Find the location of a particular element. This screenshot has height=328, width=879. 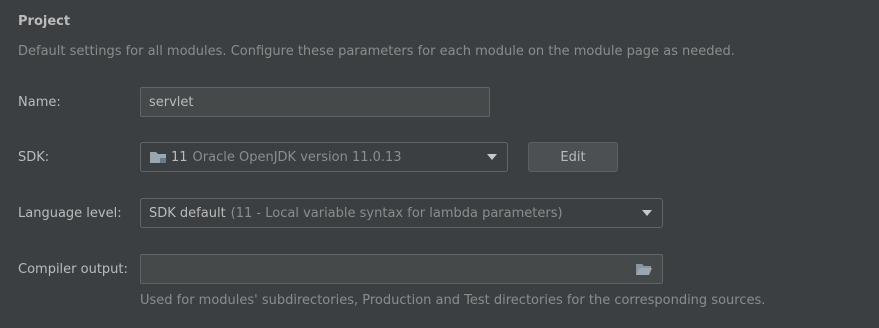

section-title: Project is located at coordinates (44, 21).